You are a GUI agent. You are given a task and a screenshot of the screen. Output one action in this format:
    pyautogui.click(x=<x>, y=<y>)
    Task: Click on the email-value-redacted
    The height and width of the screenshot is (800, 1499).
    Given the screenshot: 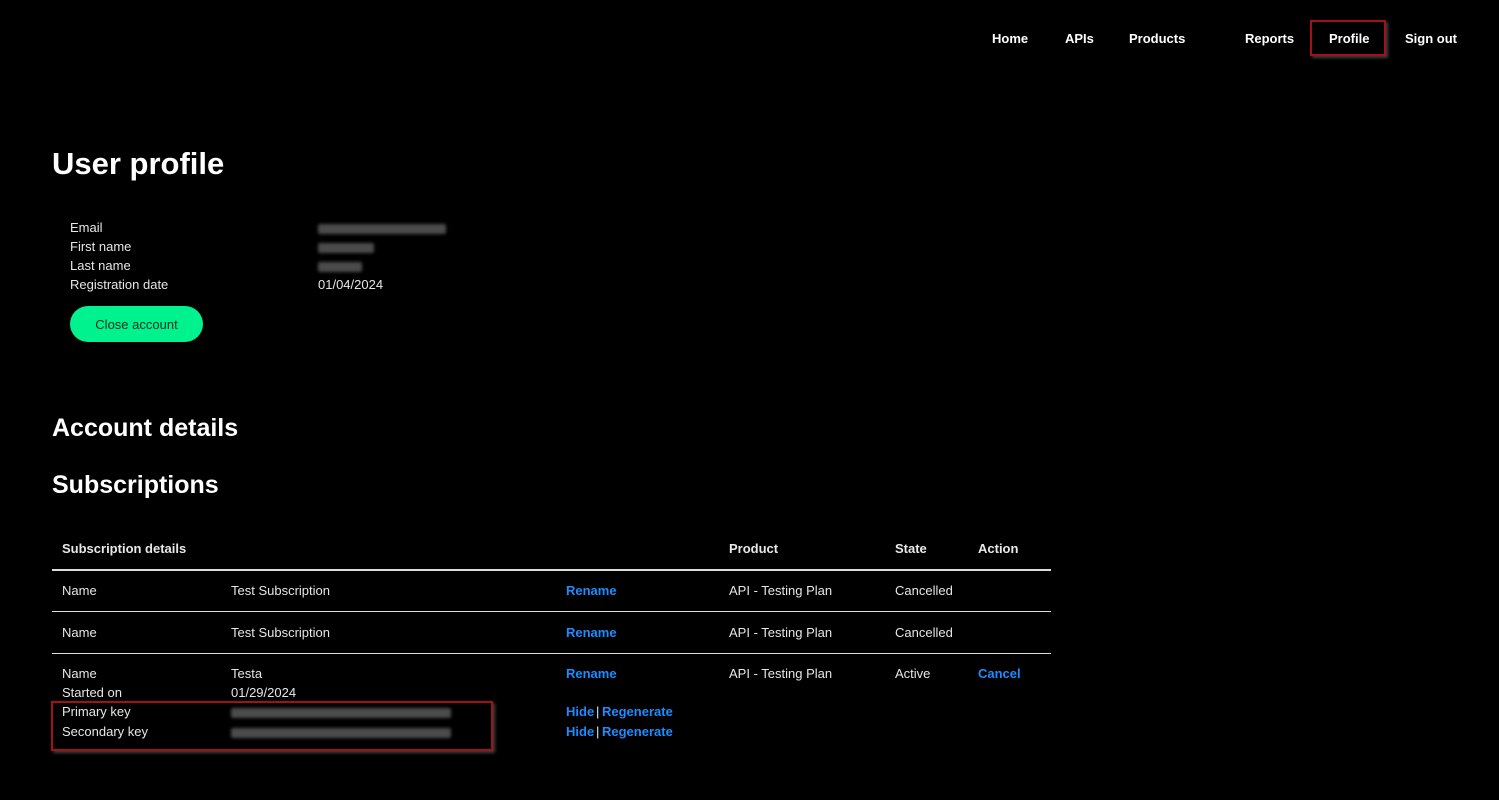 What is the action you would take?
    pyautogui.click(x=382, y=229)
    